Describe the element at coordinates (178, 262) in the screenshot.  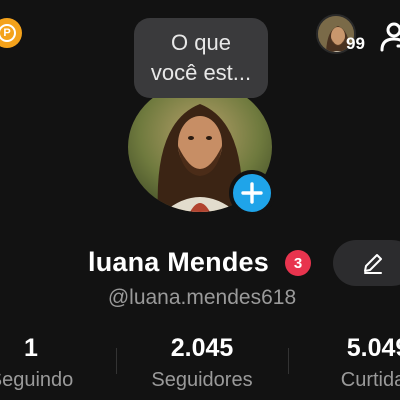
I see `profile-name: luana Mendes` at that location.